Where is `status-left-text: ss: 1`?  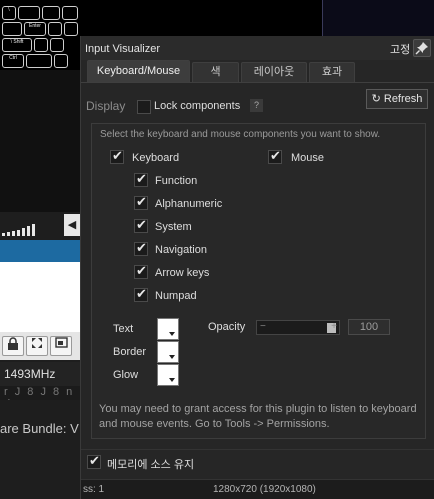 status-left-text: ss: 1 is located at coordinates (94, 489).